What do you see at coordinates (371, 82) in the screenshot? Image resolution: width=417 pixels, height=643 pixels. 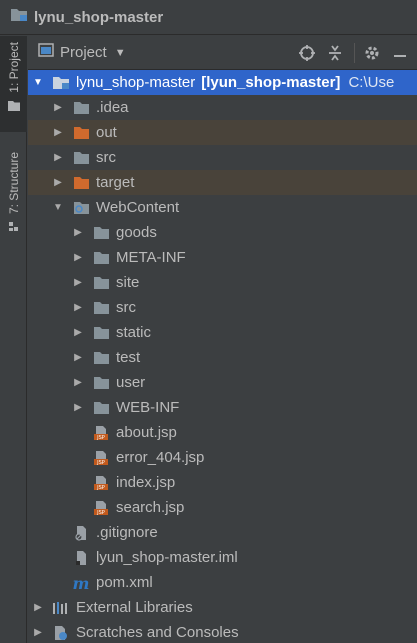 I see `root-path: C:\Use` at bounding box center [371, 82].